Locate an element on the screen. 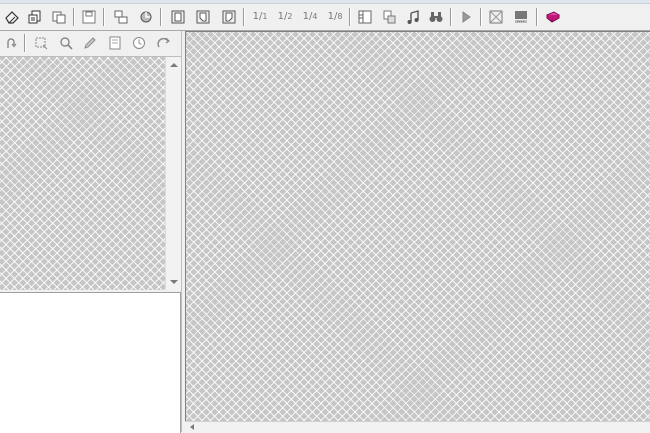  properties-panel is located at coordinates (90, 362).